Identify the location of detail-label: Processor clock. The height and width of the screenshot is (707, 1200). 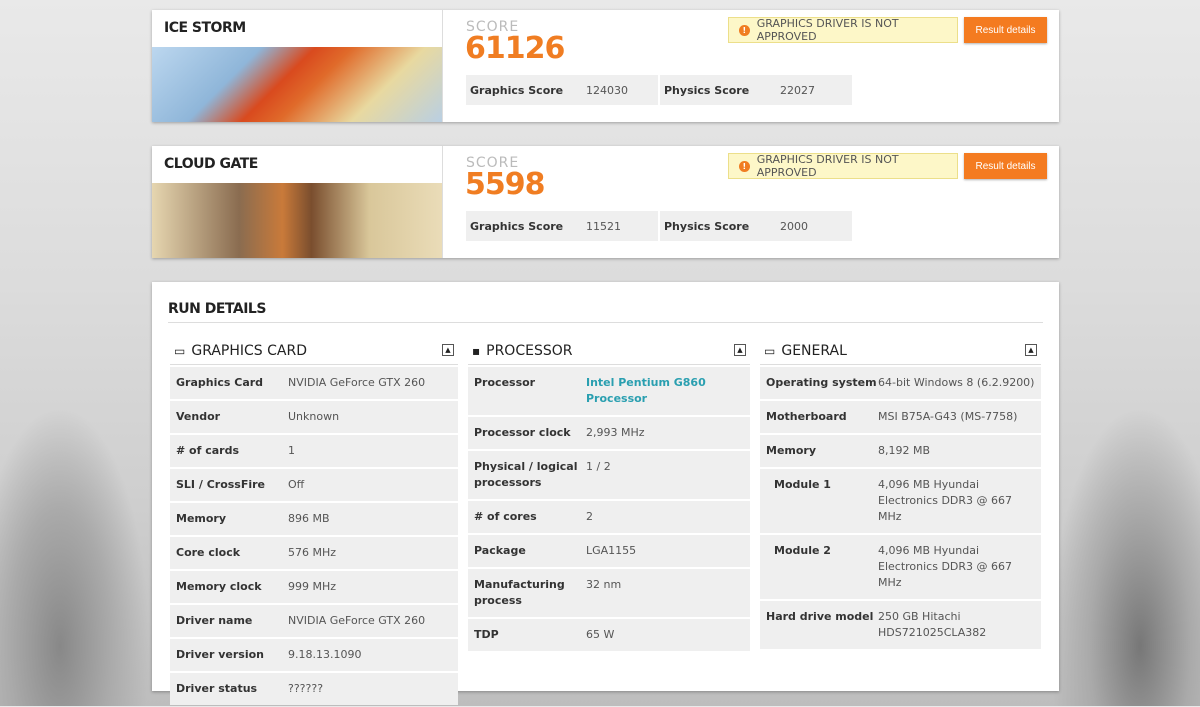
(522, 432).